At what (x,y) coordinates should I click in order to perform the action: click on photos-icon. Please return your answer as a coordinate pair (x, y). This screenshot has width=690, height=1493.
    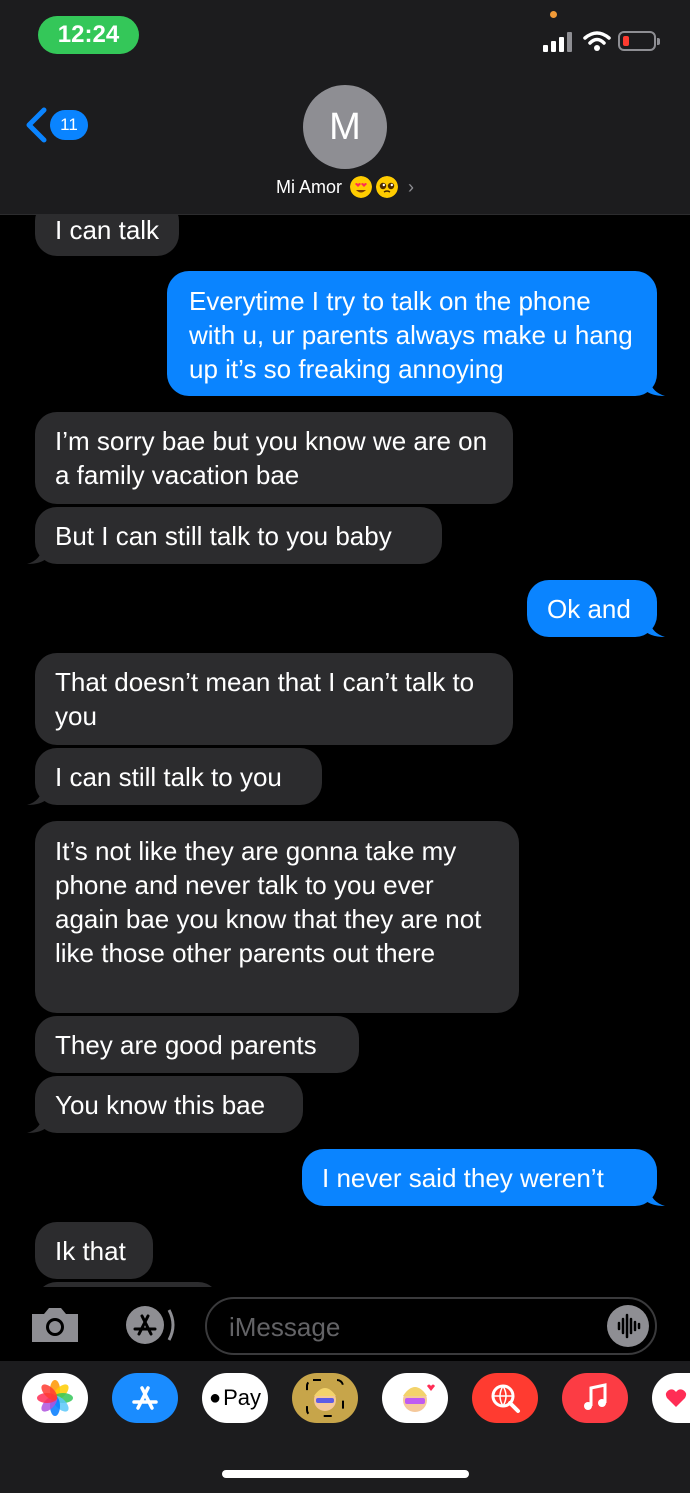
    Looking at the image, I should click on (55, 1398).